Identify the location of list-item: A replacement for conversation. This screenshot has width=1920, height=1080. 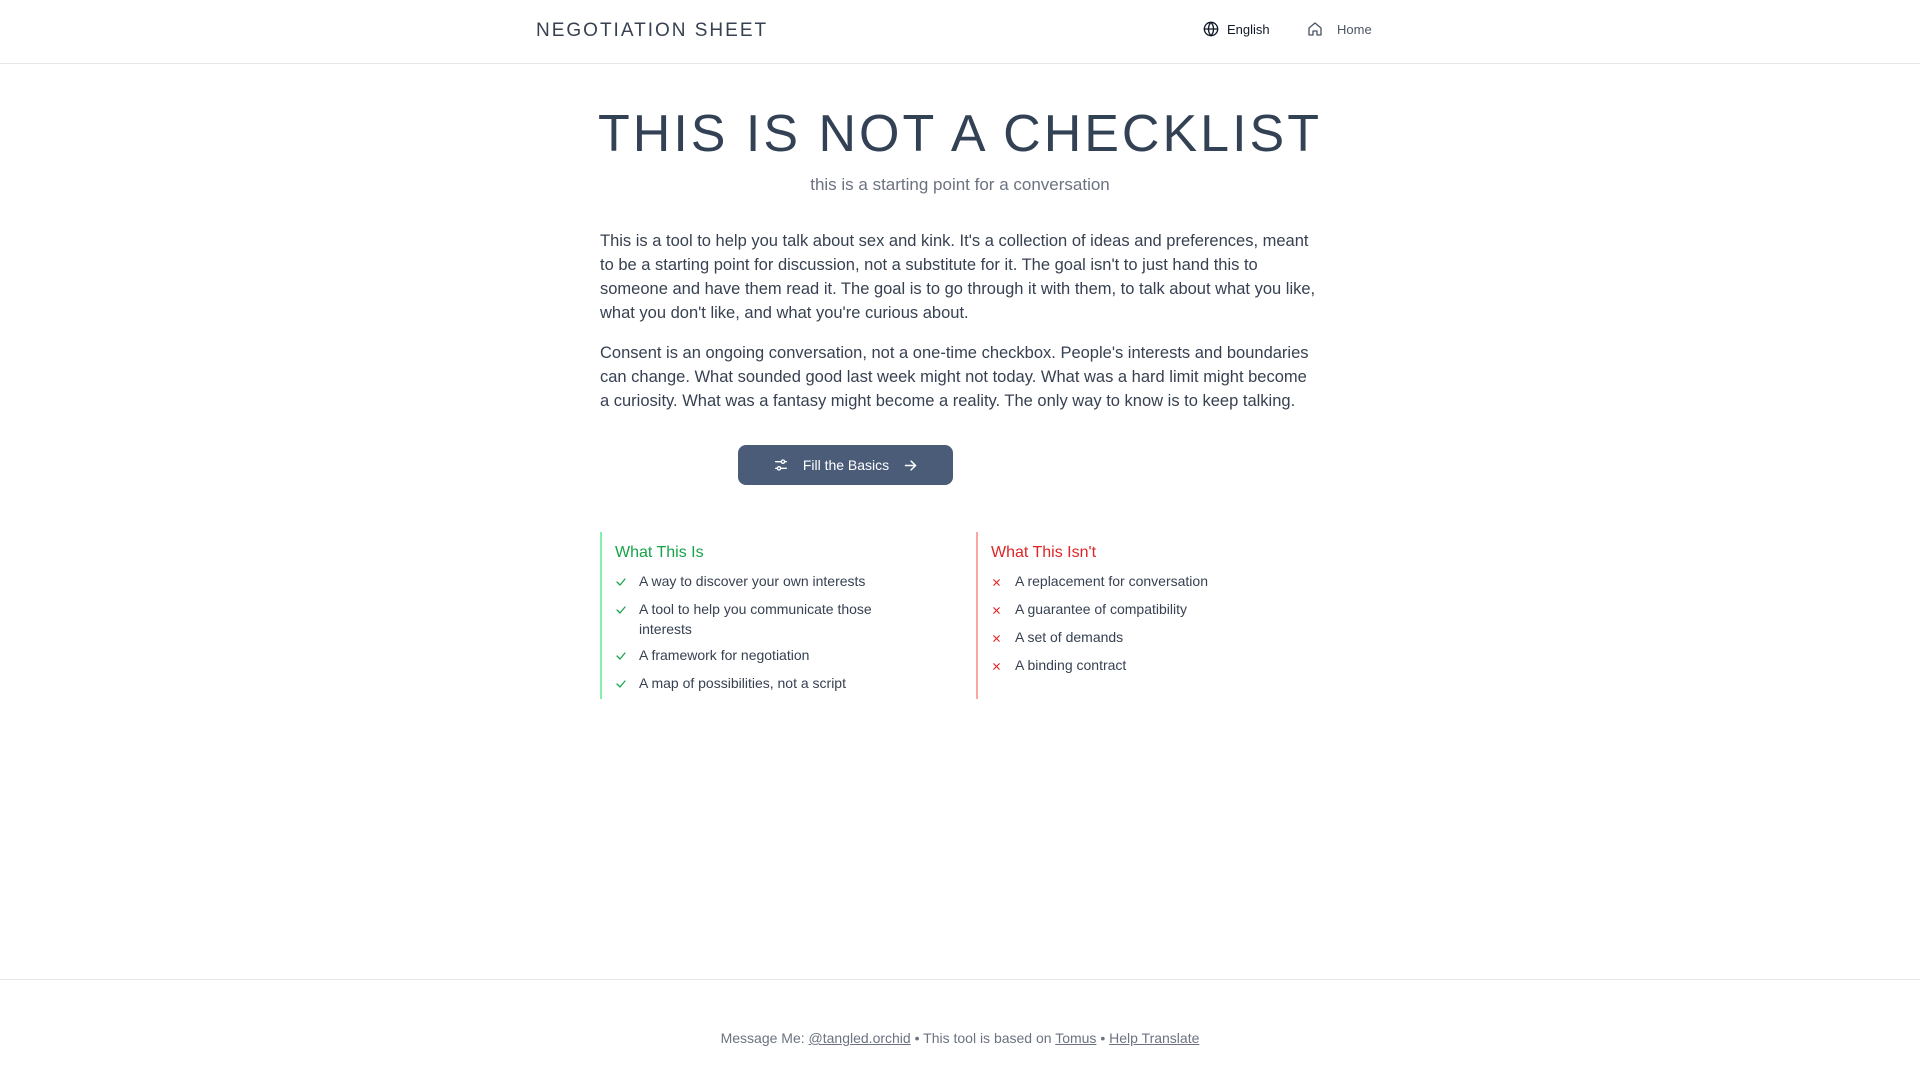
(1163, 582).